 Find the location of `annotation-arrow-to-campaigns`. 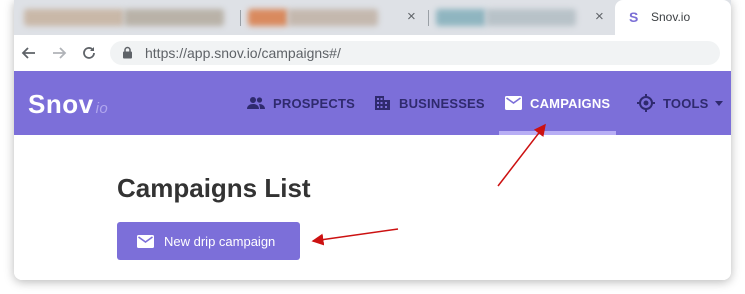

annotation-arrow-to-campaigns is located at coordinates (521, 155).